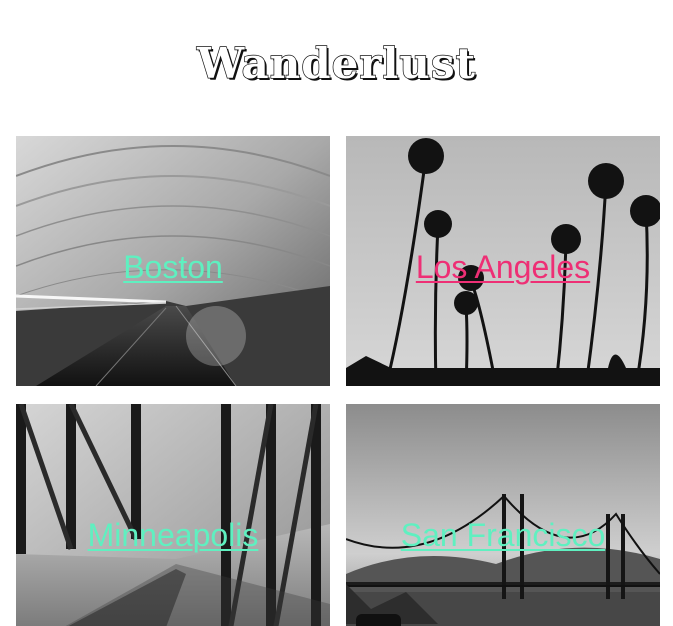  I want to click on city-link-los-angeles: Los Angeles, so click(503, 267).